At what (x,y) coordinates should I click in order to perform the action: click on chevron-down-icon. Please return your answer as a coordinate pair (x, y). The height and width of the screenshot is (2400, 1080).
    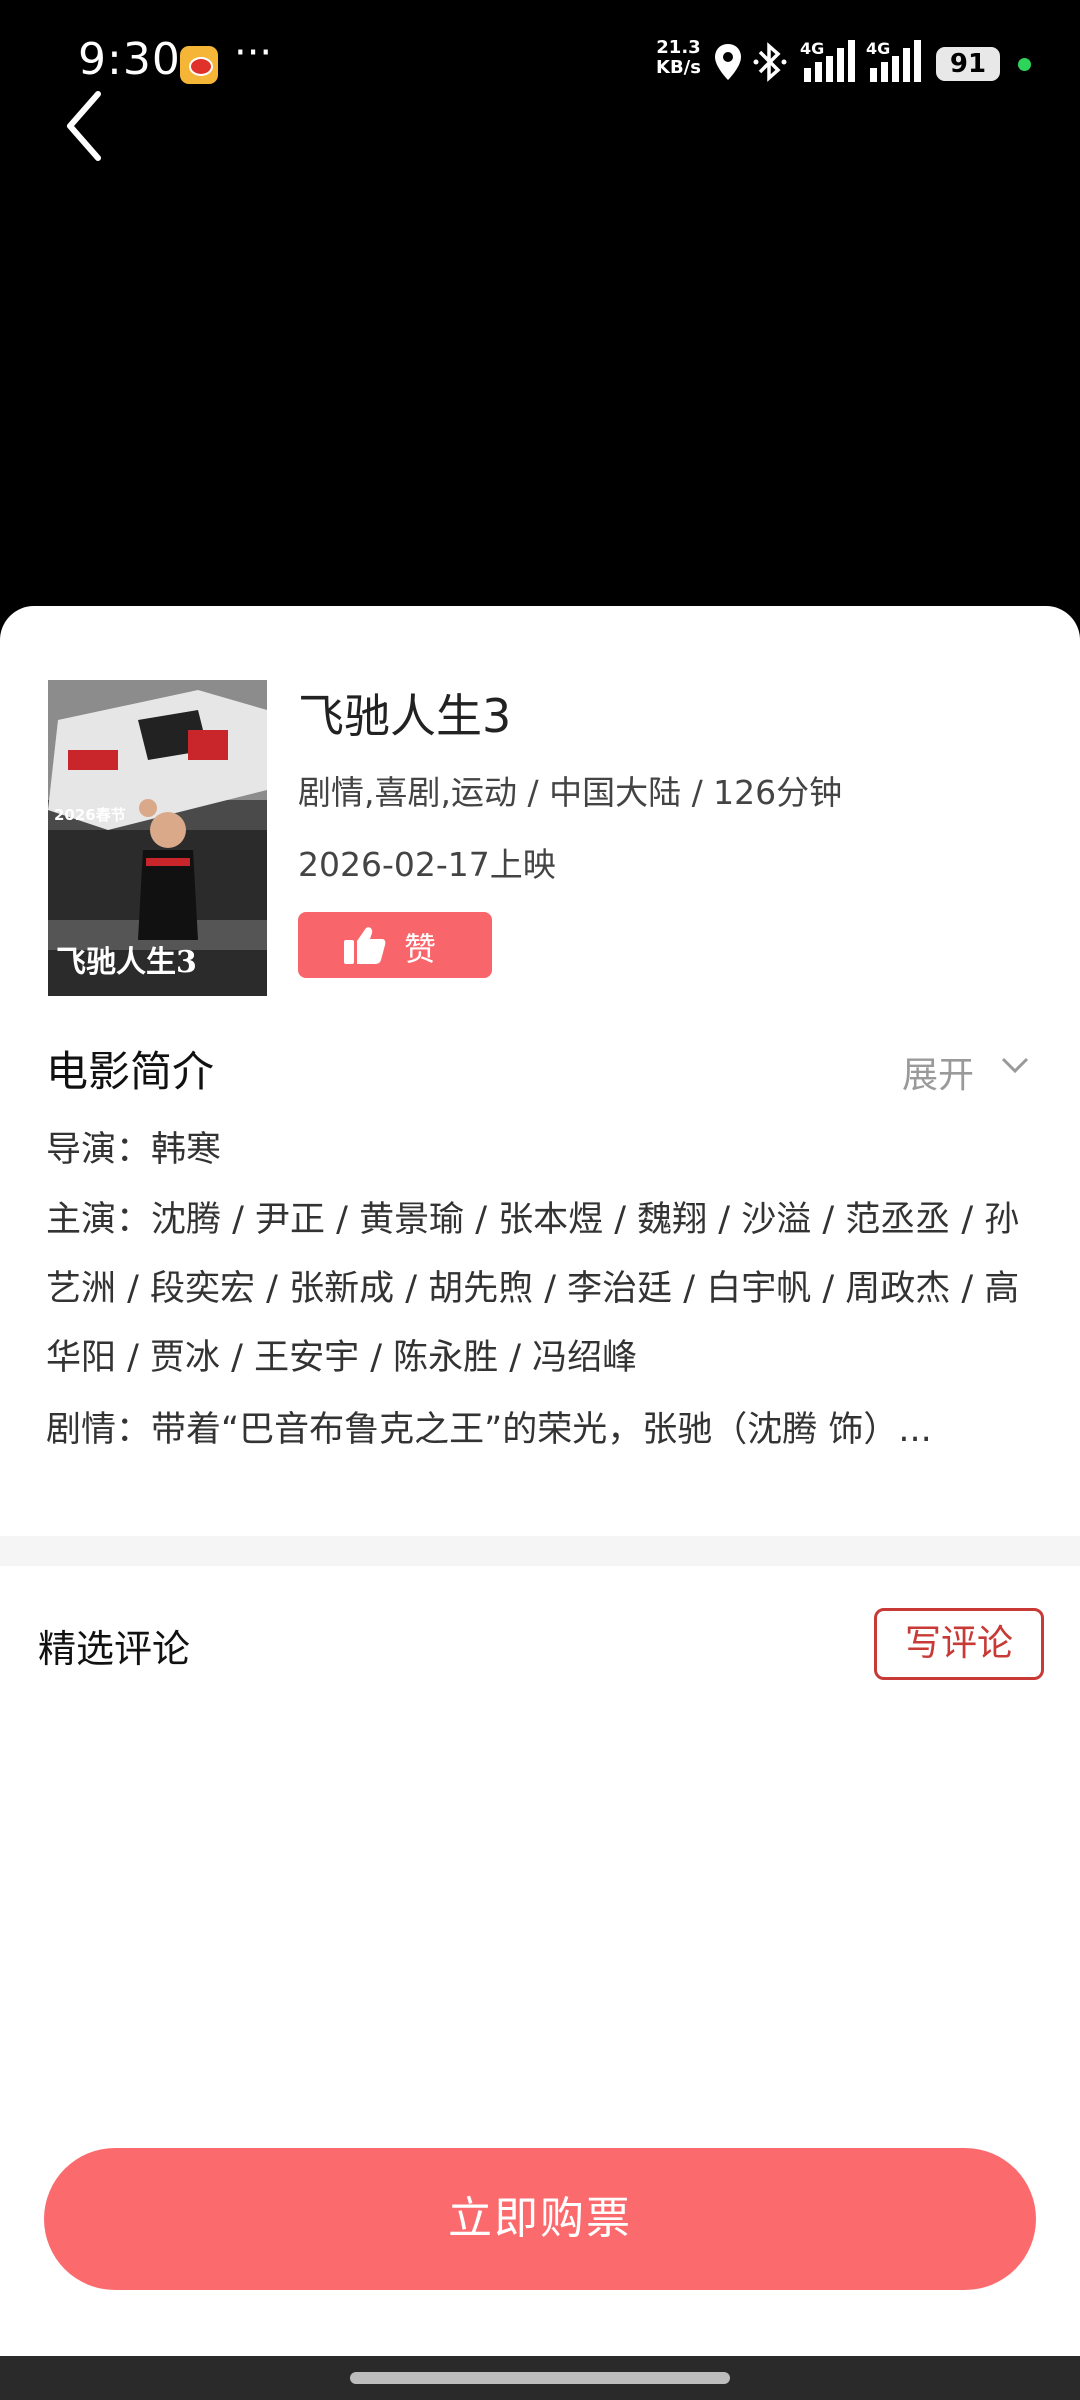
    Looking at the image, I should click on (1015, 1065).